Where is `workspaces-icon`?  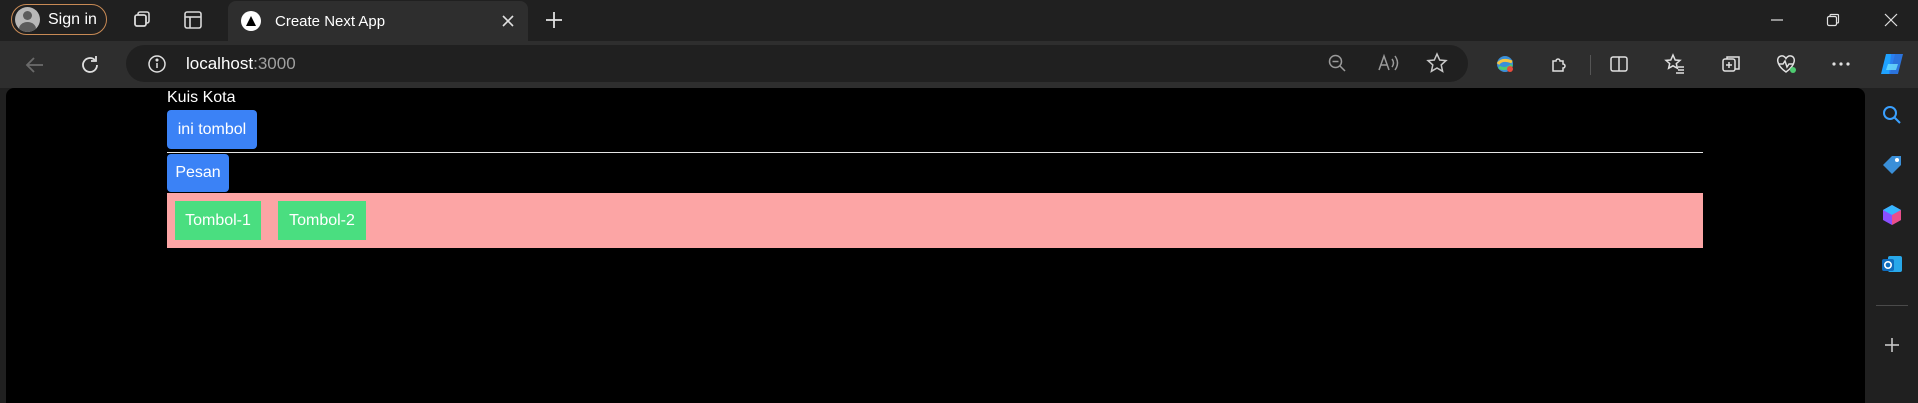 workspaces-icon is located at coordinates (142, 20).